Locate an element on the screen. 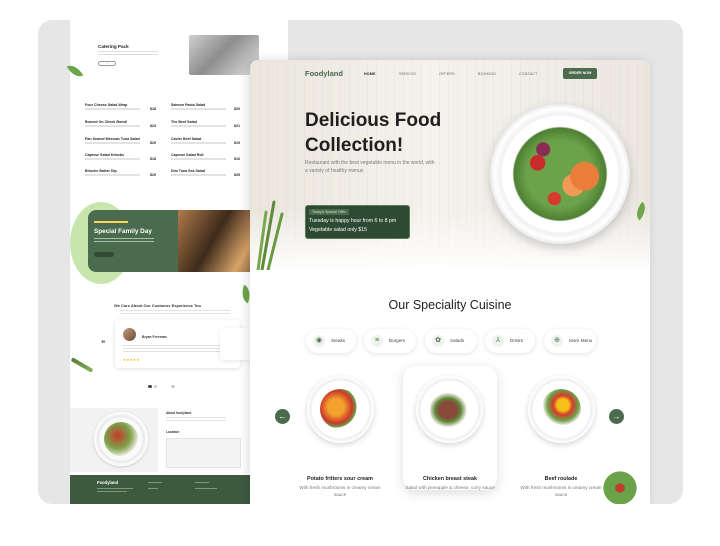 The height and width of the screenshot is (546, 720). category-salads: ✿ Salads is located at coordinates (451, 341).